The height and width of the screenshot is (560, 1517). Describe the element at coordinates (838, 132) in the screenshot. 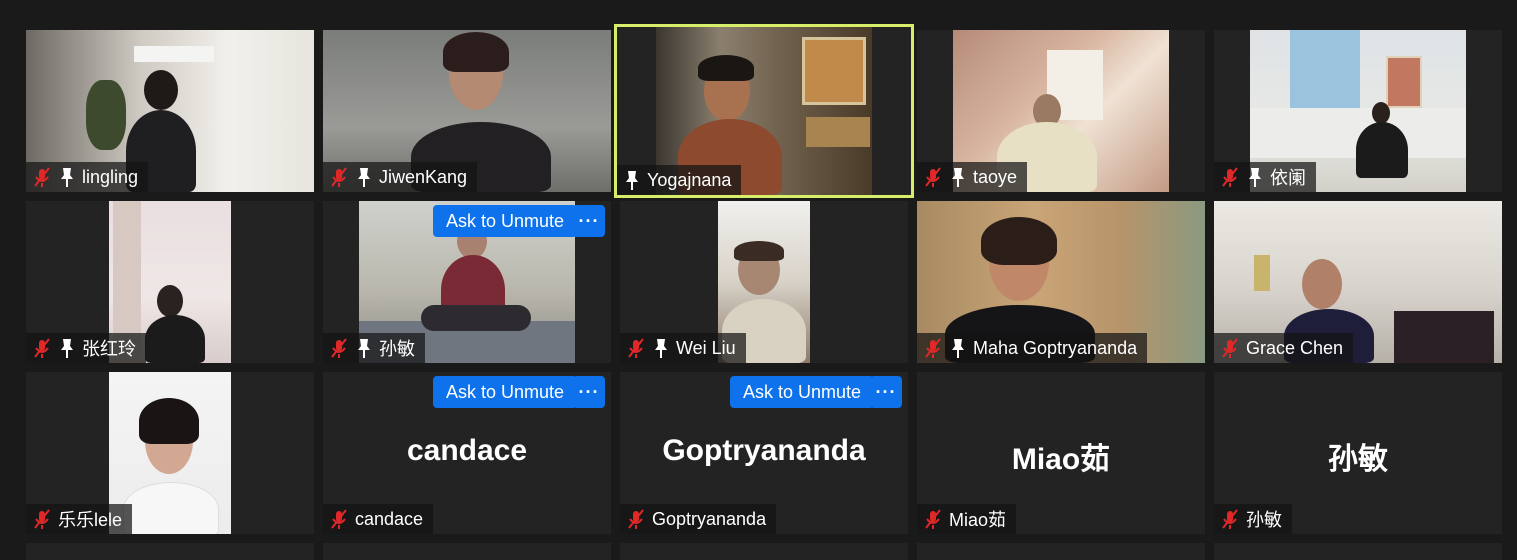

I see `altar` at that location.